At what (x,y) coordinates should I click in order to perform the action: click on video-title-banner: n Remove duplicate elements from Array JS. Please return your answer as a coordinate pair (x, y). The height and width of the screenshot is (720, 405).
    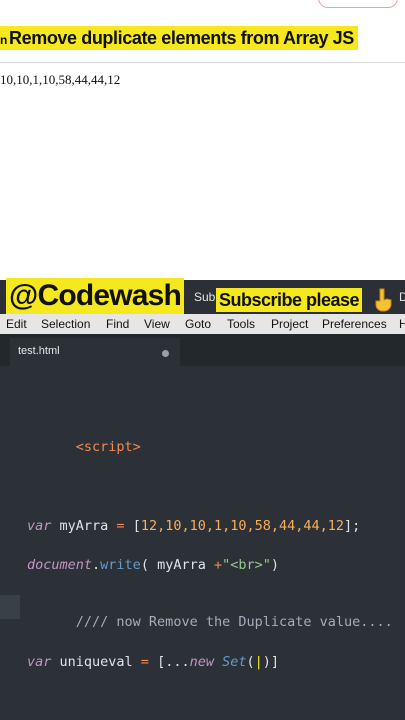
    Looking at the image, I should click on (179, 38).